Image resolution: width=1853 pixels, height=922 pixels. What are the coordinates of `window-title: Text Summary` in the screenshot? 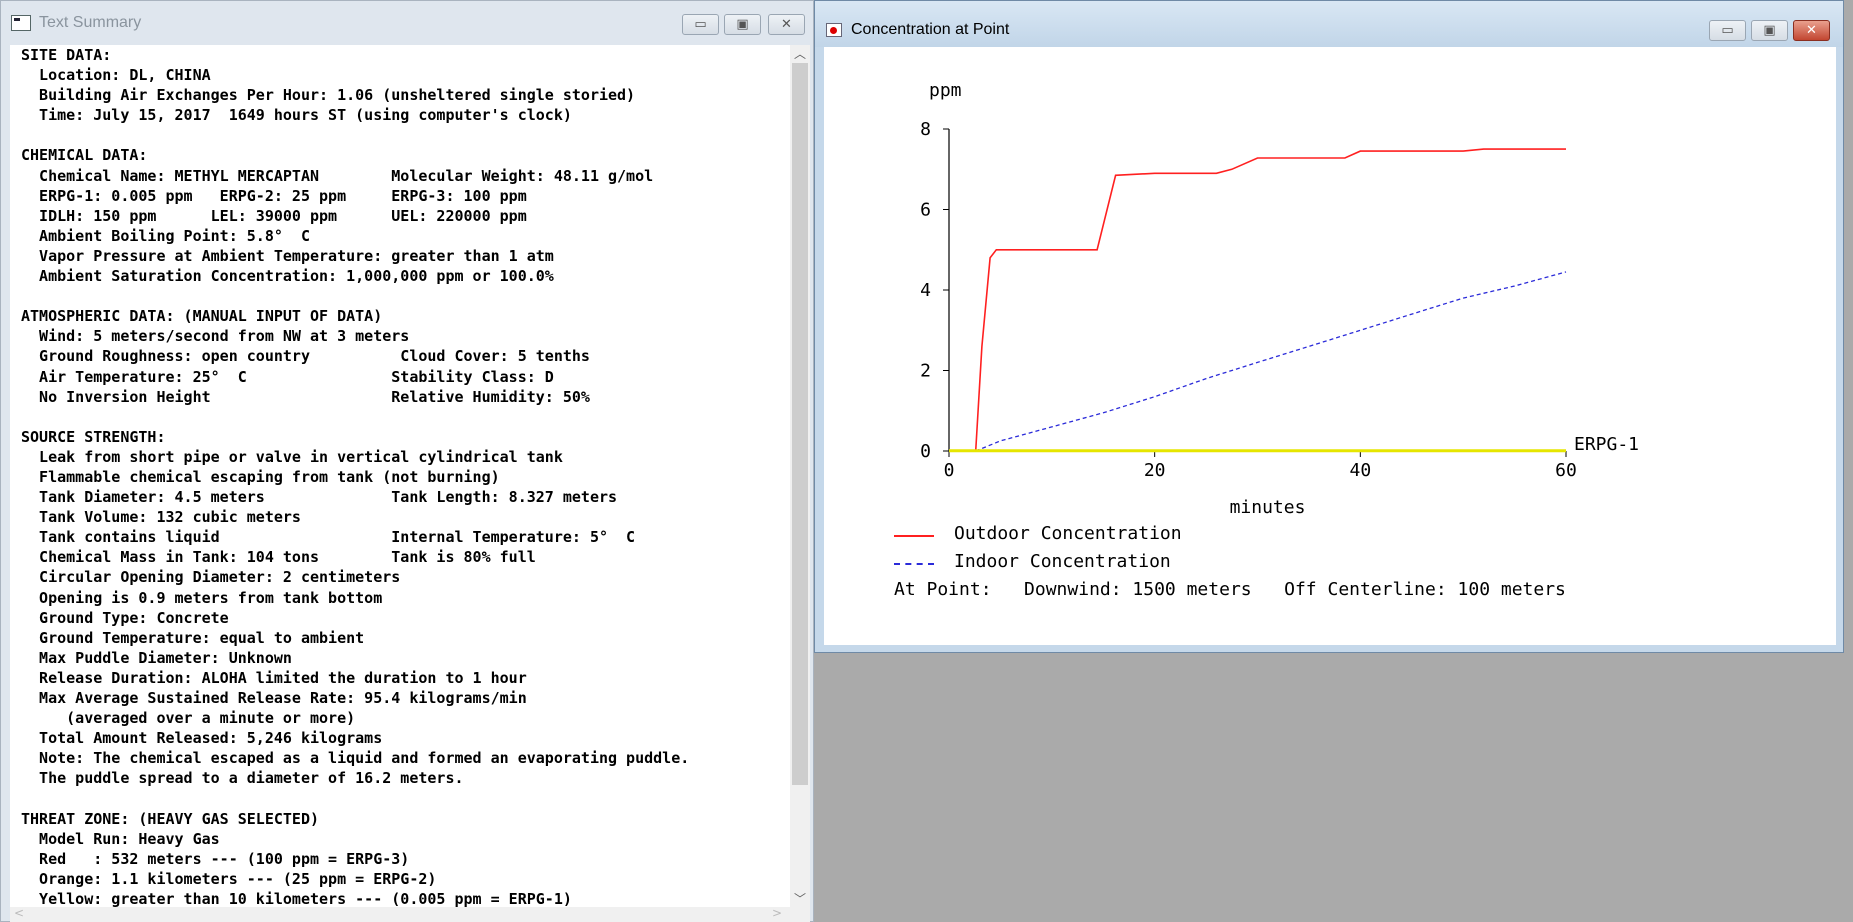 It's located at (90, 22).